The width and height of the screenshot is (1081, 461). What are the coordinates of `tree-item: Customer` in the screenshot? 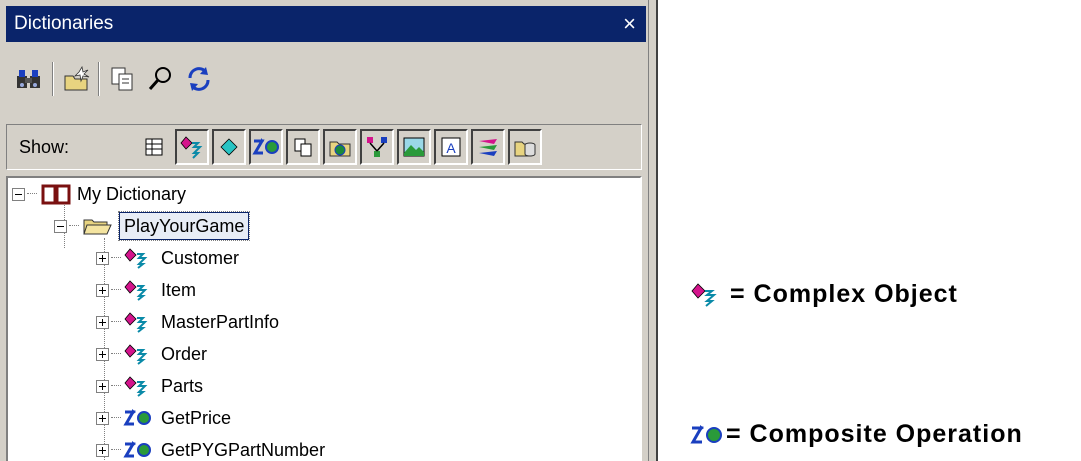 It's located at (167, 258).